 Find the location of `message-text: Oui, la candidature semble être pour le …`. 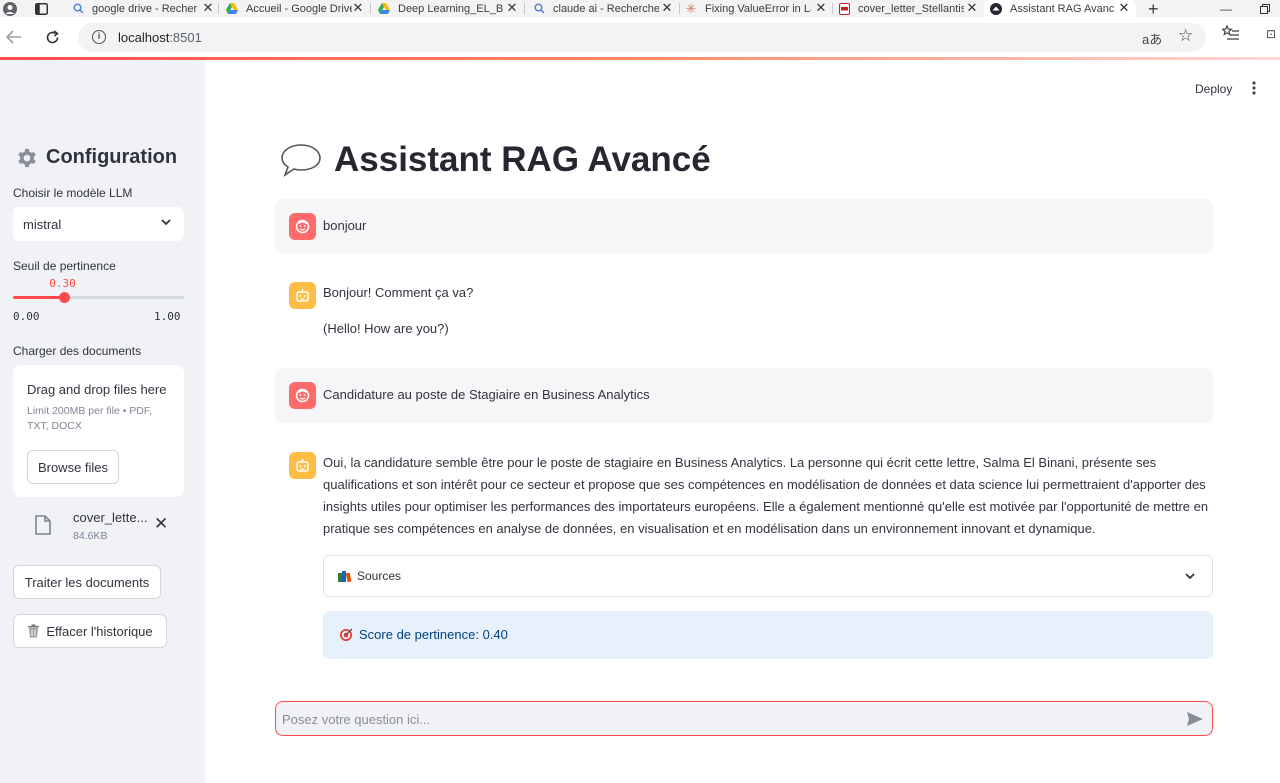

message-text: Oui, la candidature semble être pour le … is located at coordinates (766, 495).